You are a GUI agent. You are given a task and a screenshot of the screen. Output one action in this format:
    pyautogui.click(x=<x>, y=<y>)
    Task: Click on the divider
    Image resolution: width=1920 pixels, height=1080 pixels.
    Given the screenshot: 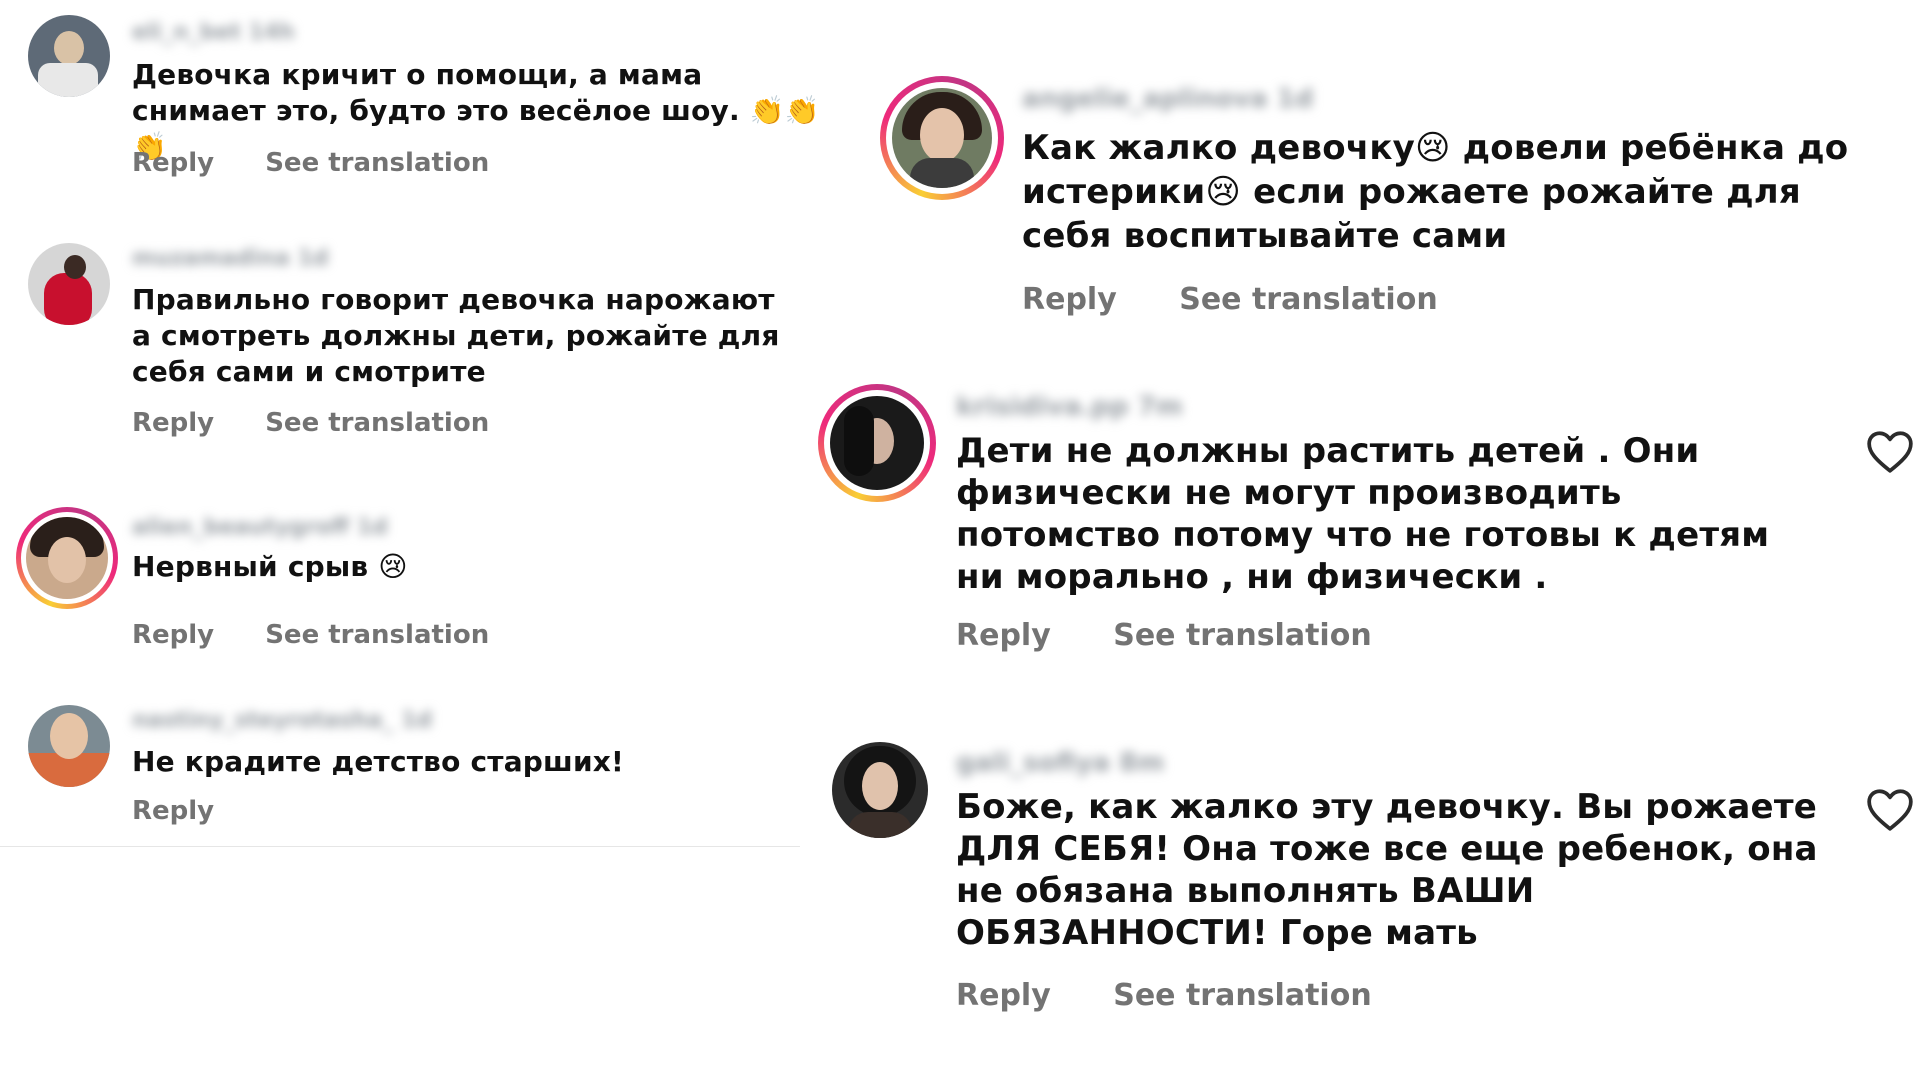 What is the action you would take?
    pyautogui.click(x=400, y=846)
    